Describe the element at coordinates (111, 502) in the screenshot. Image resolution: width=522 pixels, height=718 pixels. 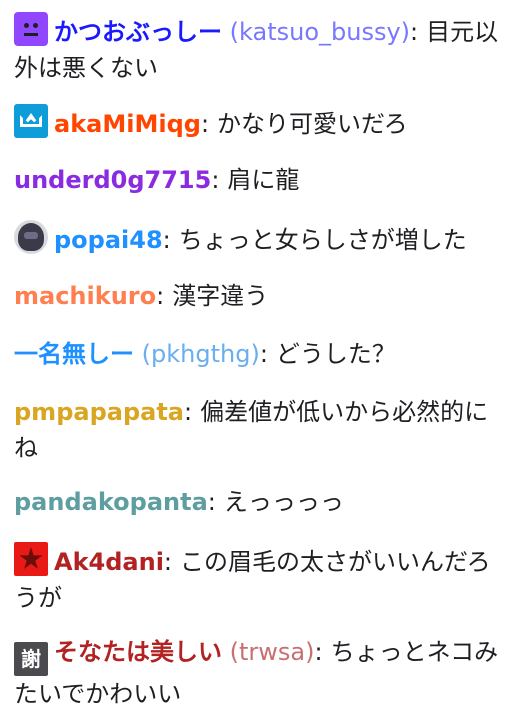
I see `chat-username: pandakopanta` at that location.